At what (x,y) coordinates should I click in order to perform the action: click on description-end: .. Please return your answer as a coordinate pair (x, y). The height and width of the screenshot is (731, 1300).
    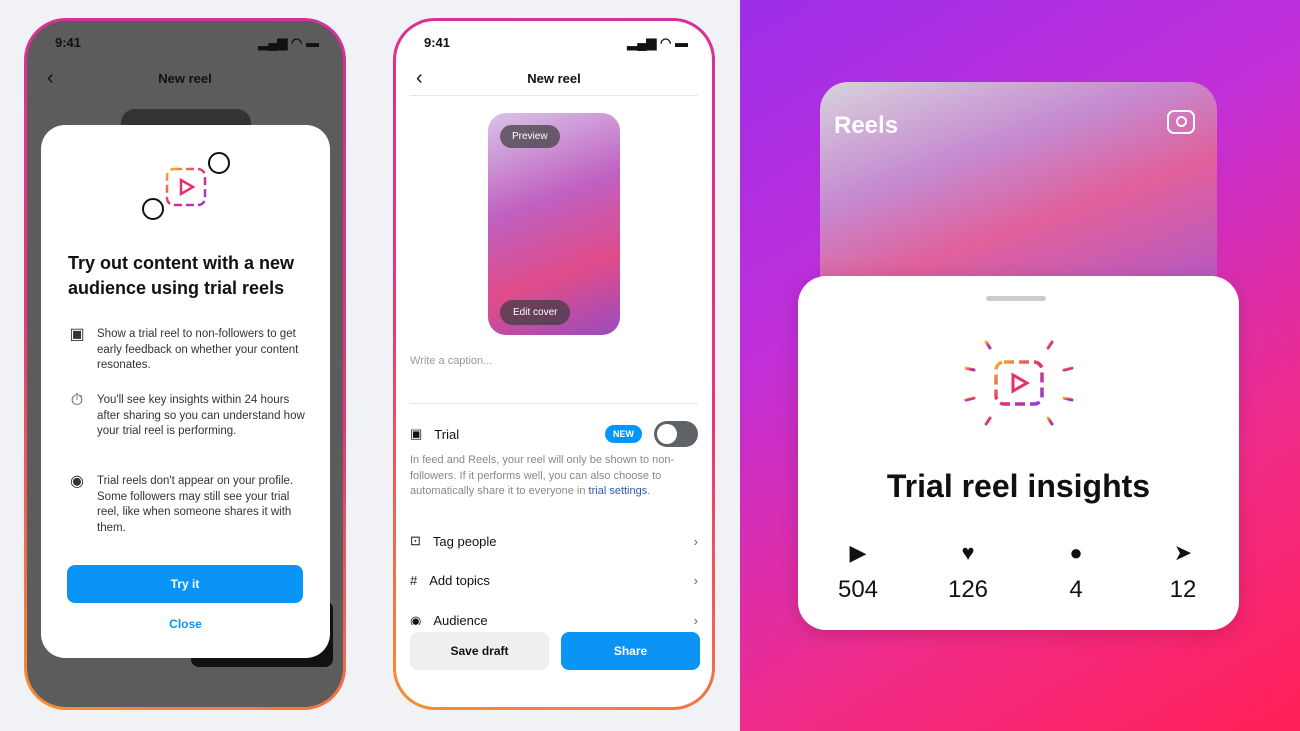
    Looking at the image, I should click on (649, 491).